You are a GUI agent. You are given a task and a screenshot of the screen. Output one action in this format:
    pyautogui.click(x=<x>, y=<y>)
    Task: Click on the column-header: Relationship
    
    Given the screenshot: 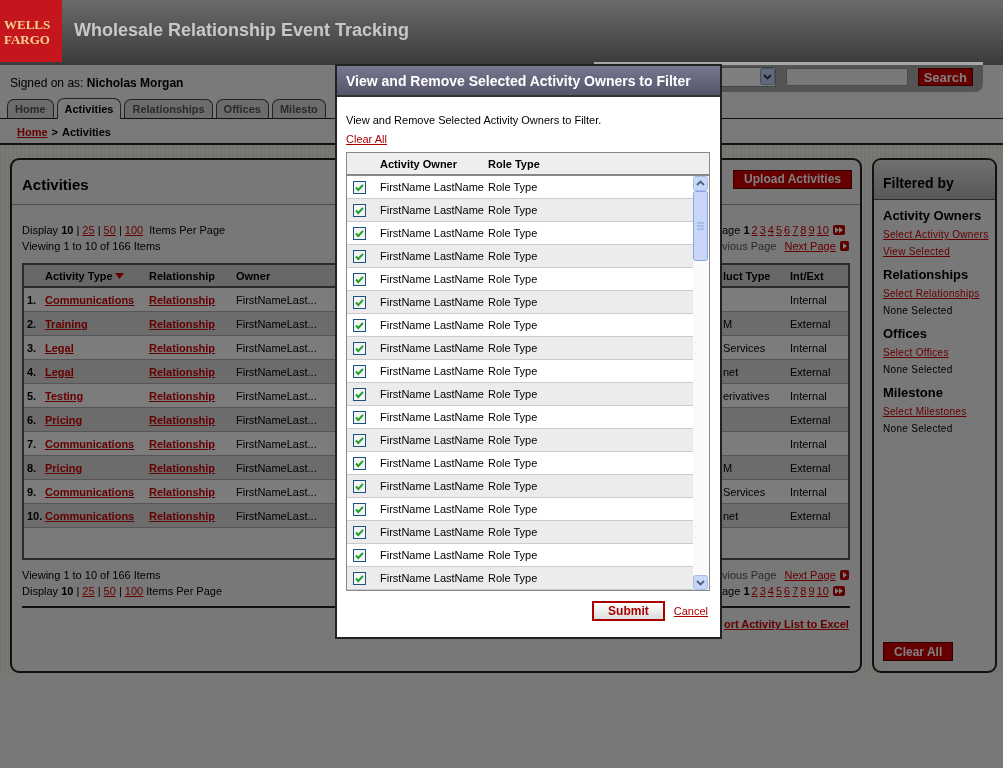 What is the action you would take?
    pyautogui.click(x=192, y=275)
    